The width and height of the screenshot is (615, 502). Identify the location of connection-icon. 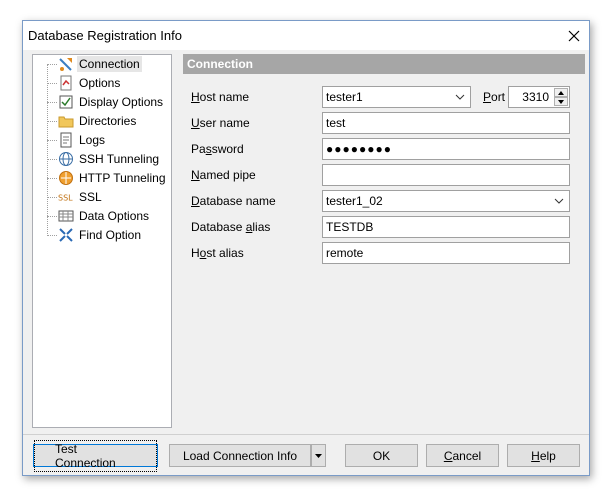
(66, 64).